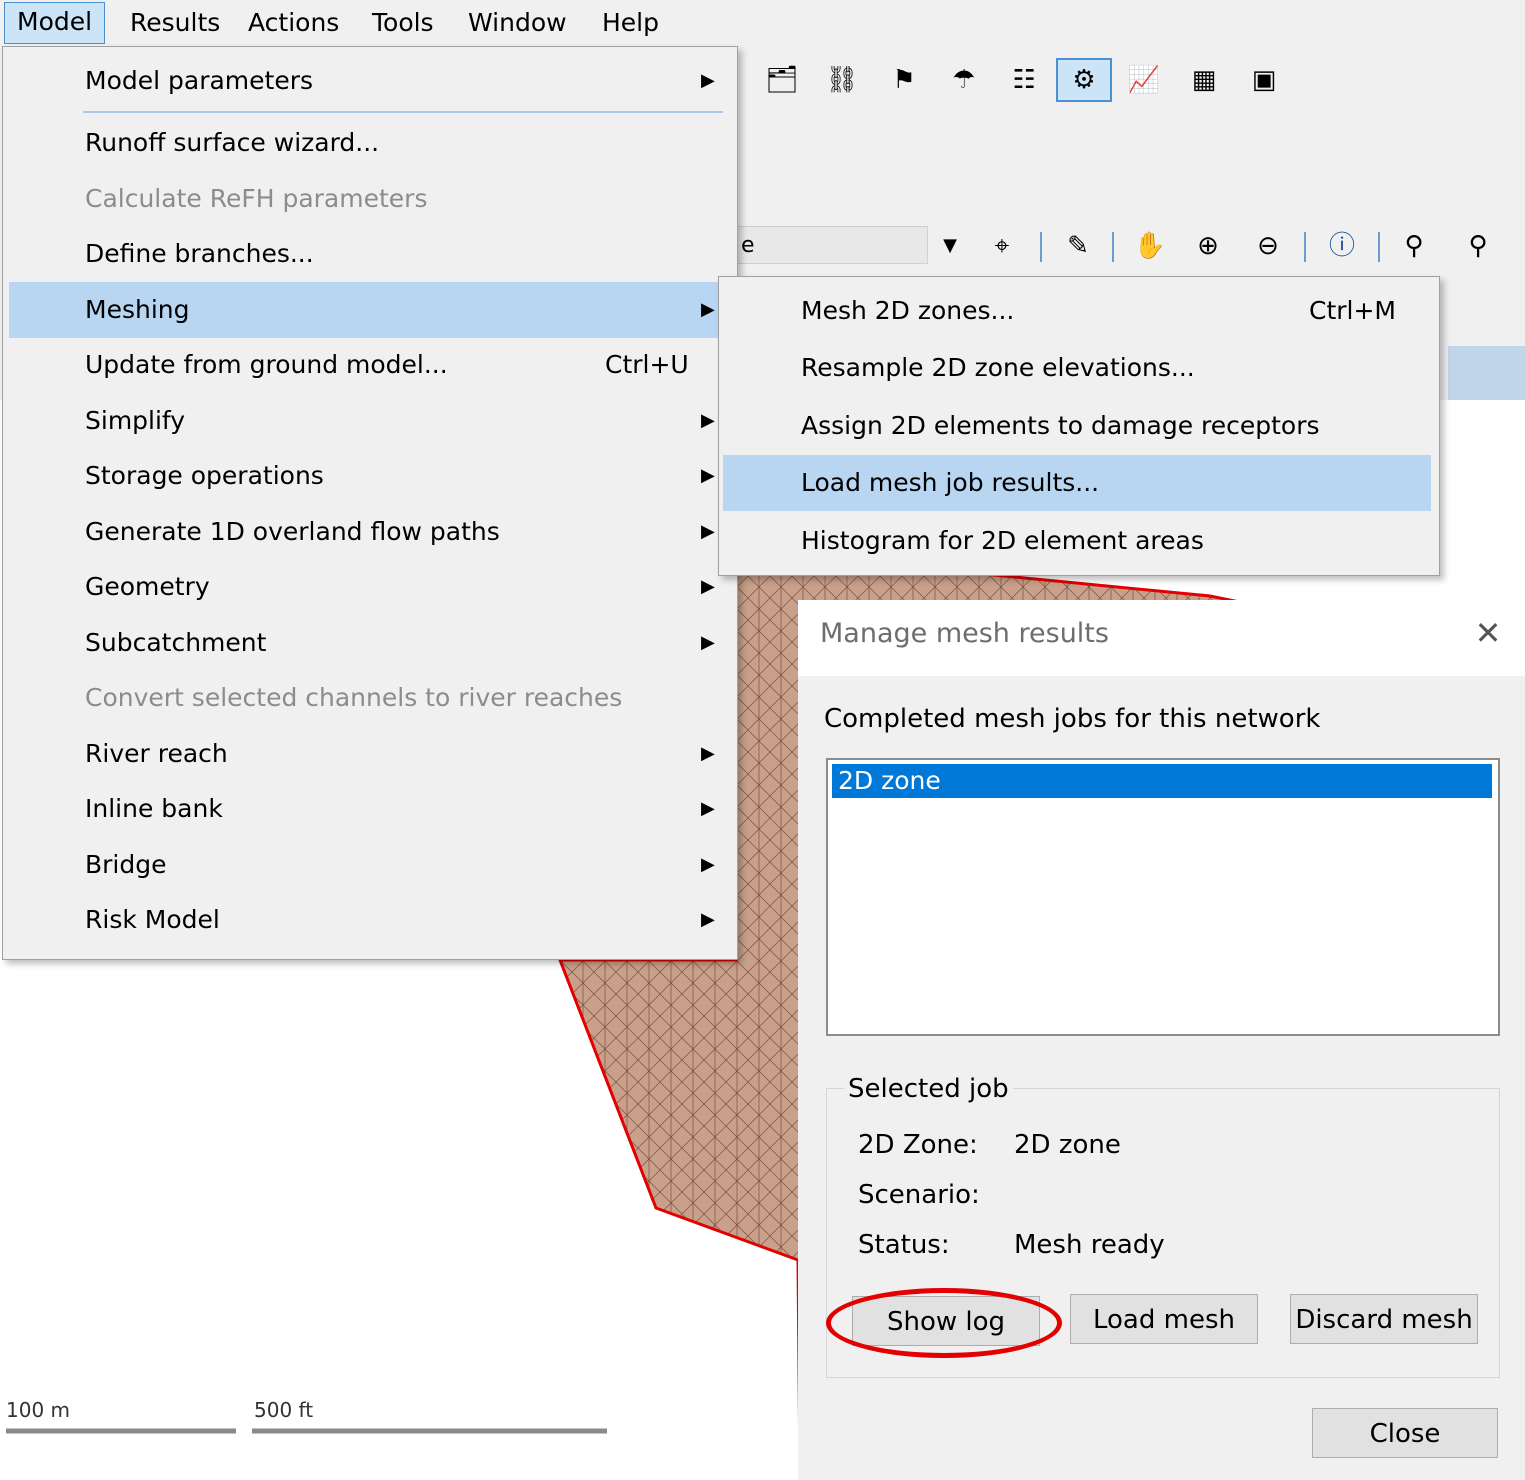  Describe the element at coordinates (1150, 246) in the screenshot. I see `pan-hand-icon: ✋` at that location.